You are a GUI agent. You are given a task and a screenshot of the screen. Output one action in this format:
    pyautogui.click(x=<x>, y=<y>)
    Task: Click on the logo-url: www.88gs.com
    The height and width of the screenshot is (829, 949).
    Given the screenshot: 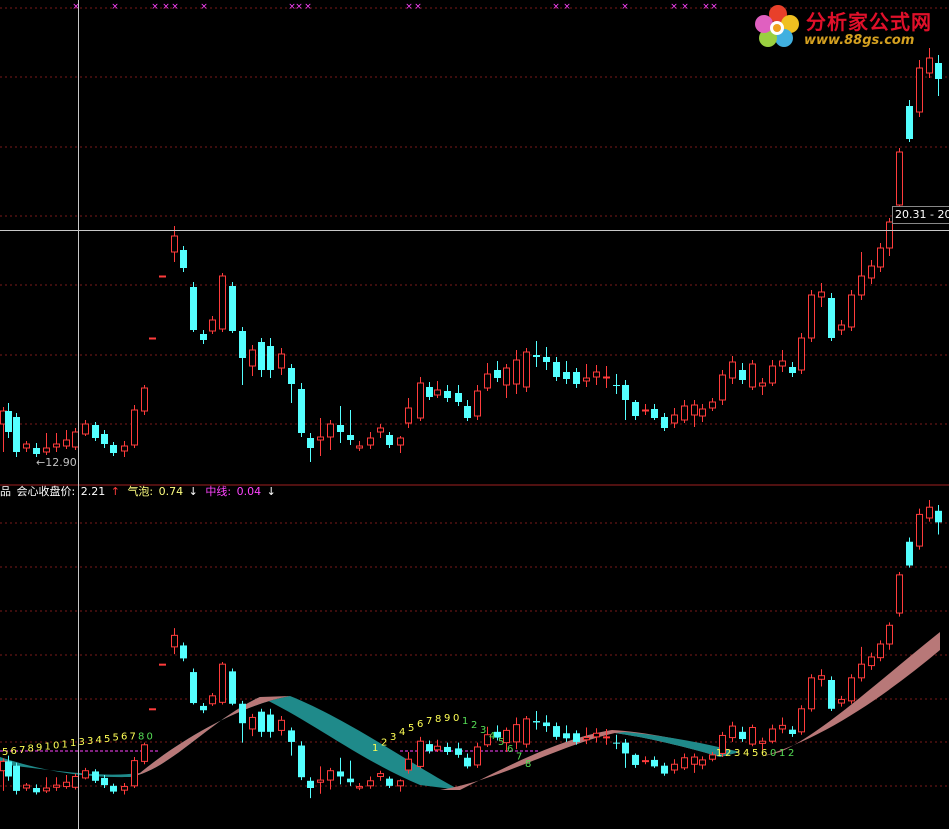 What is the action you would take?
    pyautogui.click(x=859, y=40)
    